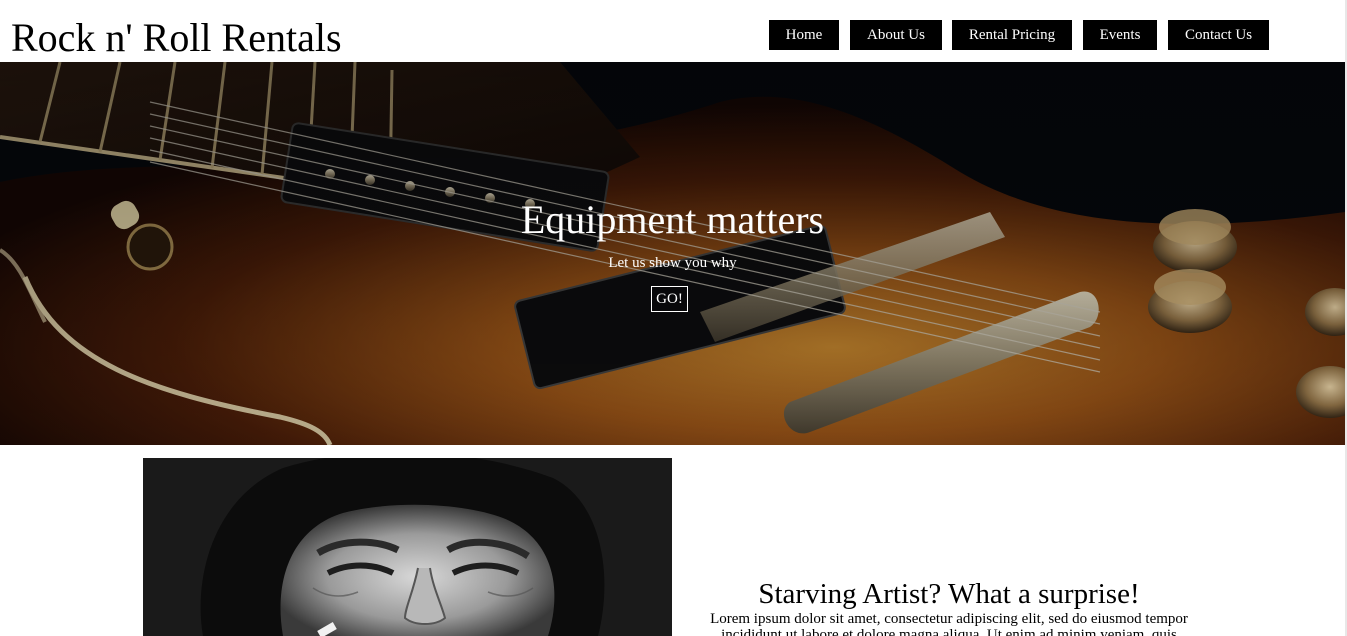  I want to click on nav-item-about-us: About Us, so click(896, 35).